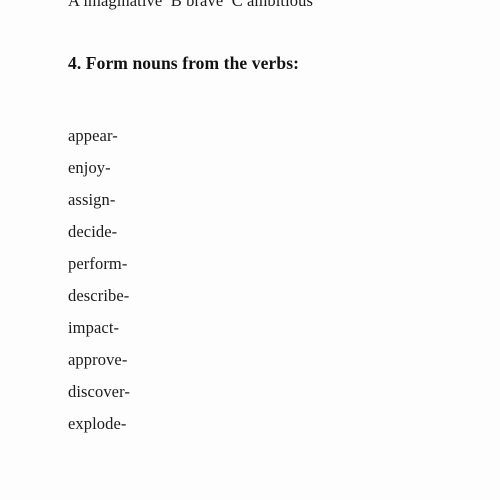  I want to click on exercise-heading: 4. Form nouns from the verbs:, so click(184, 63).